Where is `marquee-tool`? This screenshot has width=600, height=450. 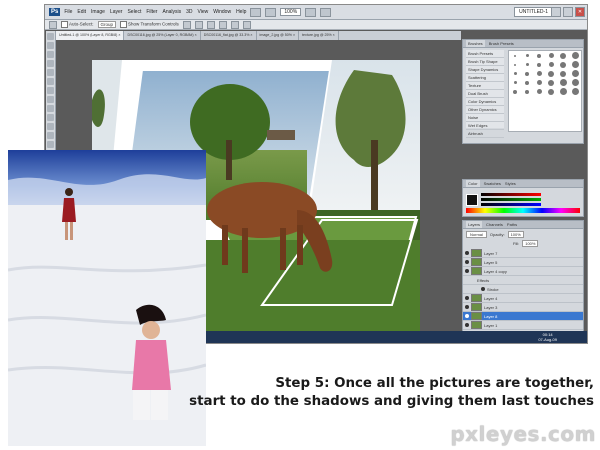
marquee-tool is located at coordinates (50, 45).